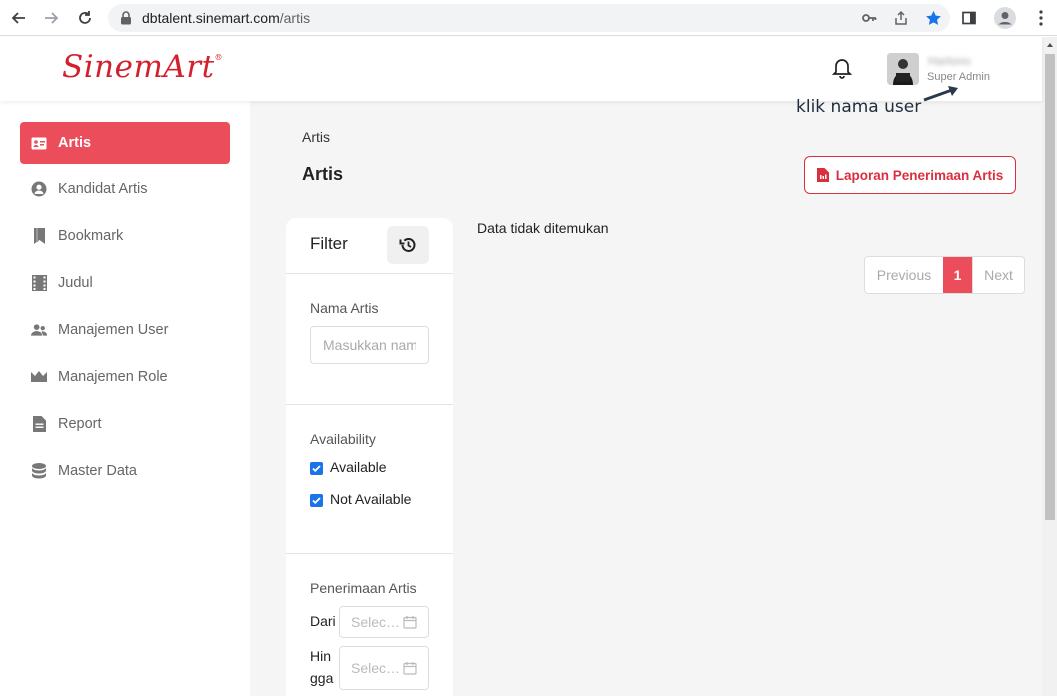  What do you see at coordinates (969, 18) in the screenshot?
I see `side-panel-icon` at bounding box center [969, 18].